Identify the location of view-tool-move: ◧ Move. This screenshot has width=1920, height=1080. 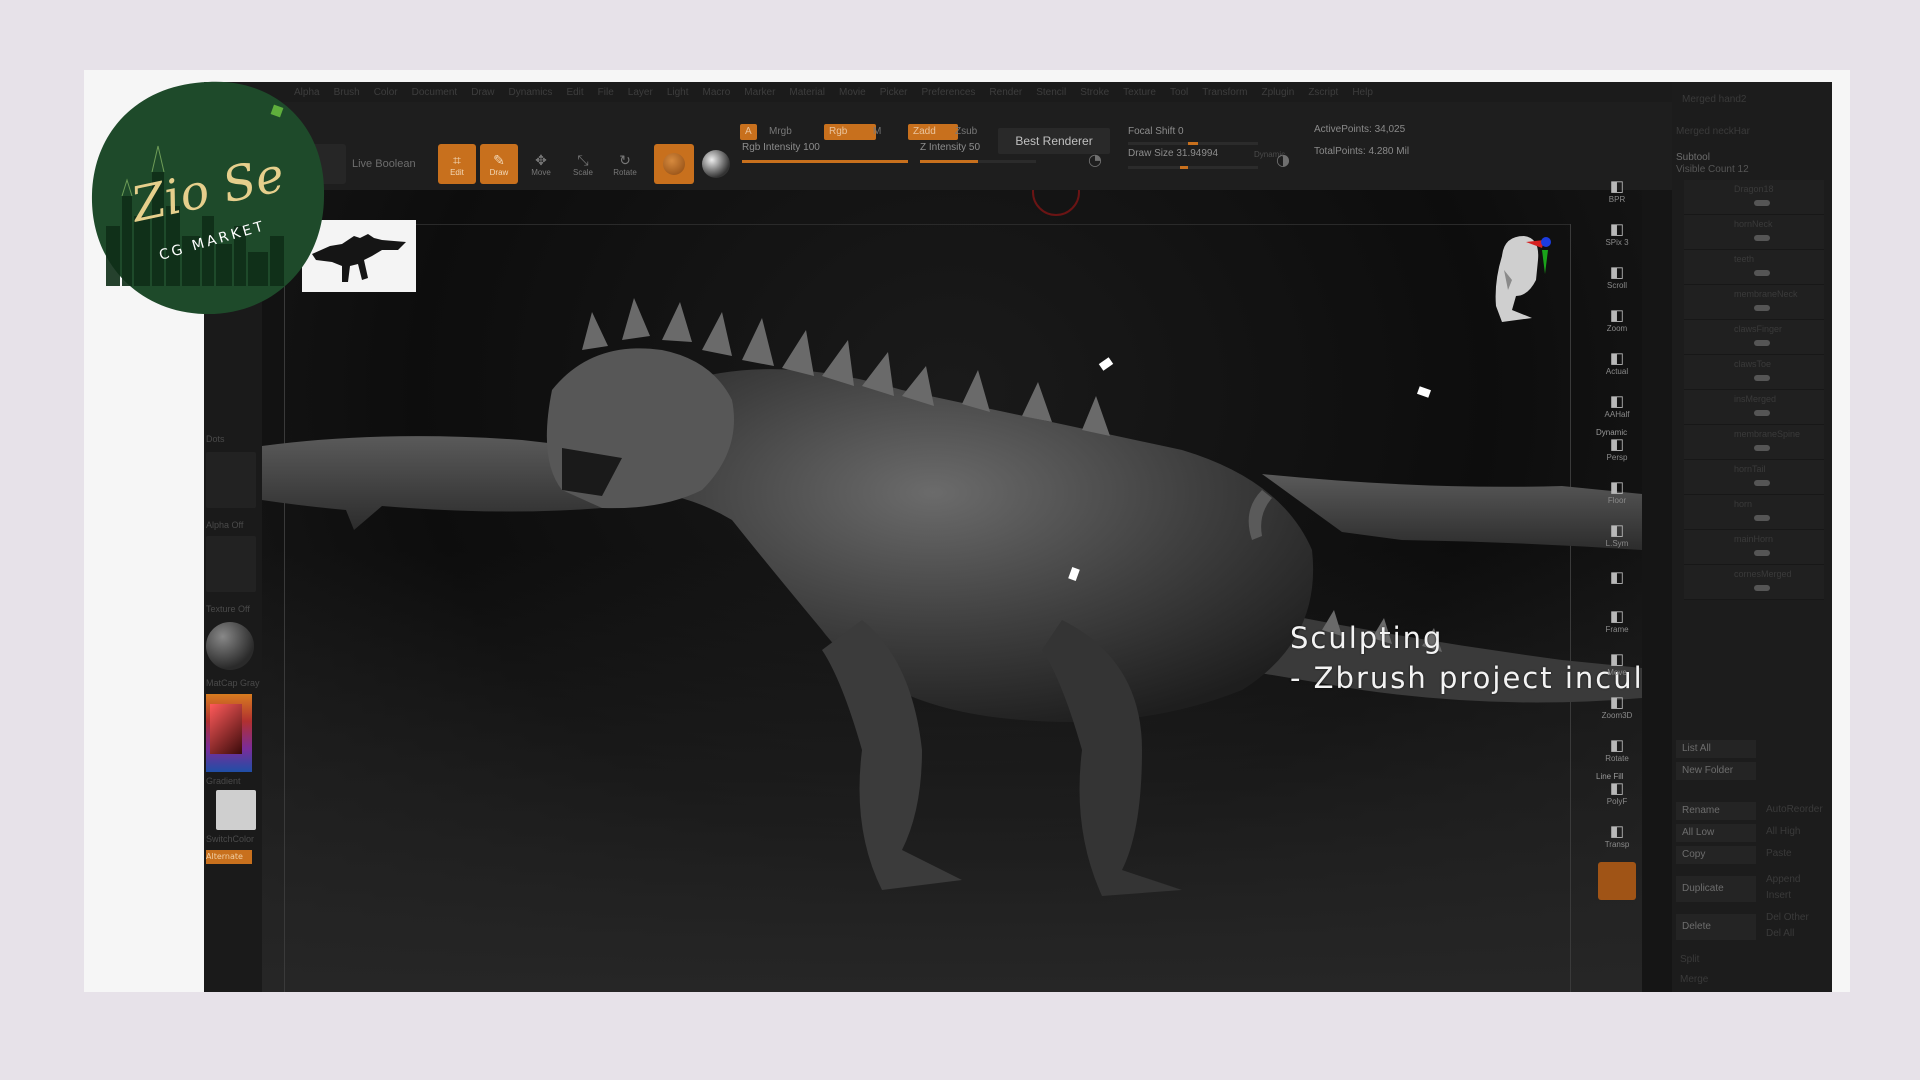
(1617, 664).